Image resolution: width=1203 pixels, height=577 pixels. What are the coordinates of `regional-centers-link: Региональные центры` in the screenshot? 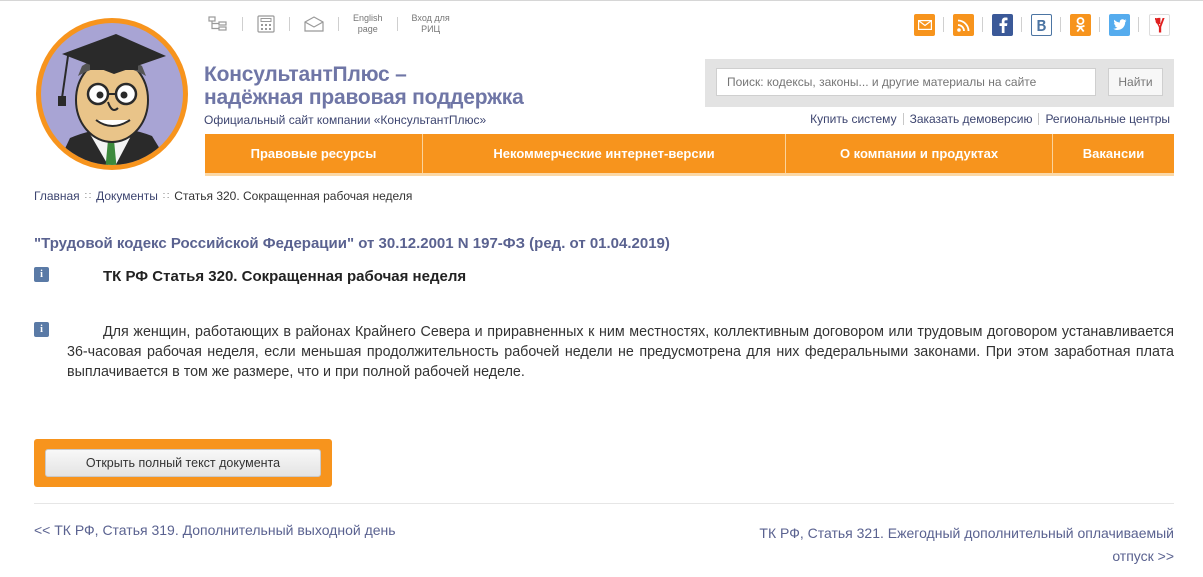 It's located at (1107, 119).